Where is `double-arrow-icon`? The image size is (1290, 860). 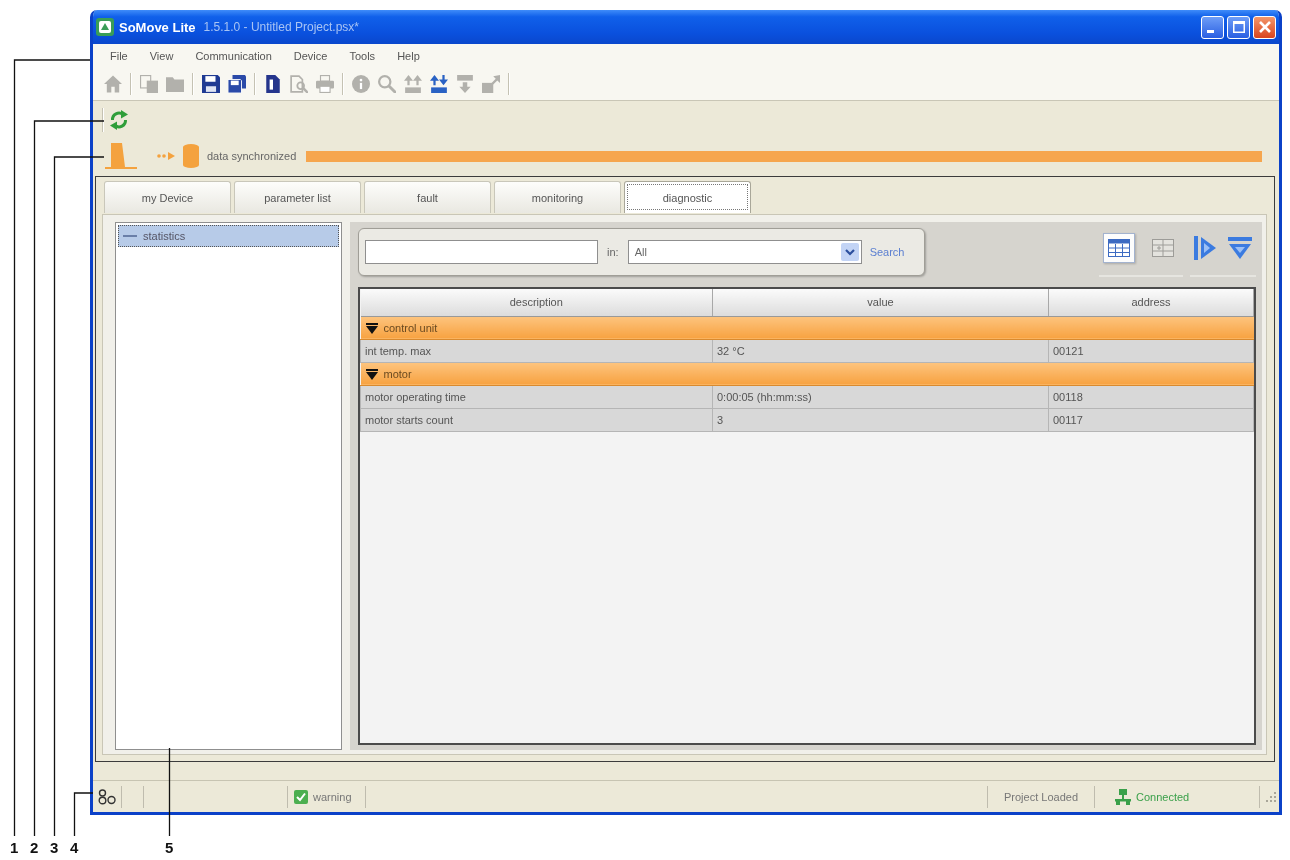
double-arrow-icon is located at coordinates (439, 84).